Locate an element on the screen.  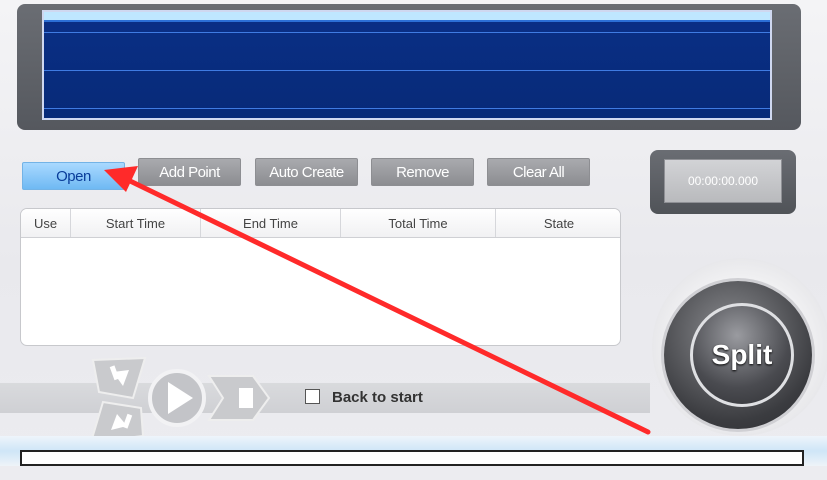
table-header: Use Start Time End Time Total Time State is located at coordinates (320, 223).